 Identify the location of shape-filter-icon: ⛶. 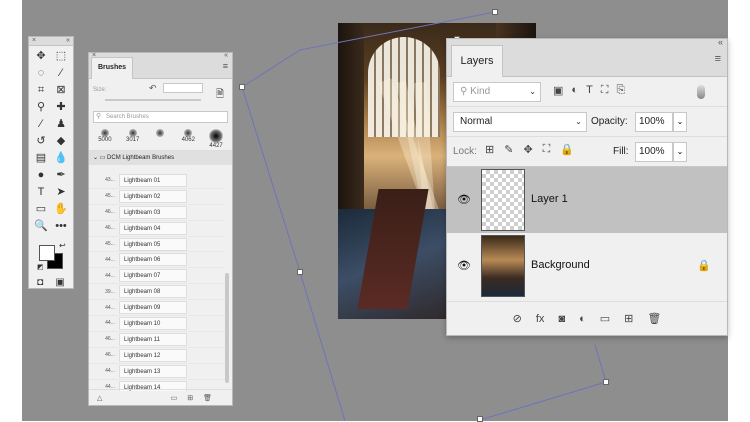
(605, 90).